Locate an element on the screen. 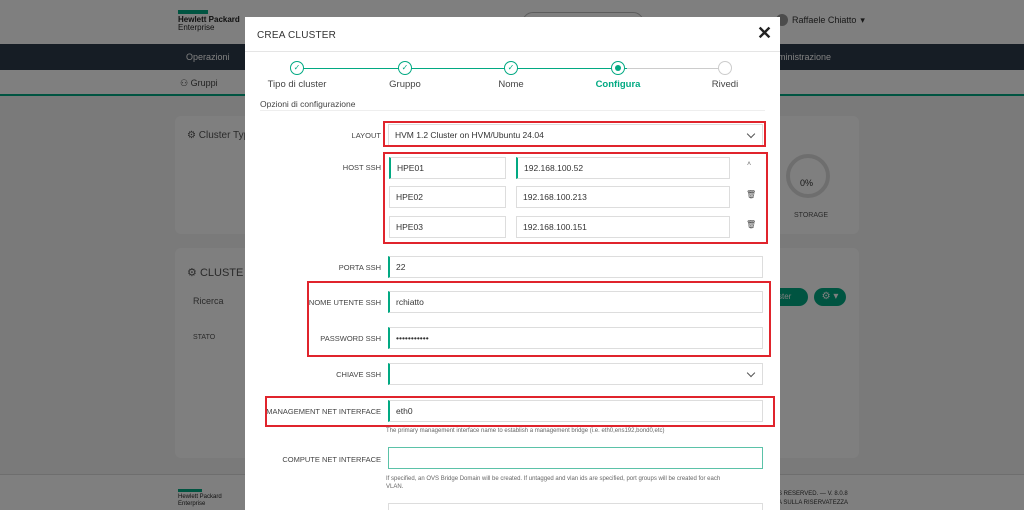 The image size is (1024, 510). layout-select: HVM 1.2 Cluster on HVM/Ubuntu 24.04 is located at coordinates (575, 135).